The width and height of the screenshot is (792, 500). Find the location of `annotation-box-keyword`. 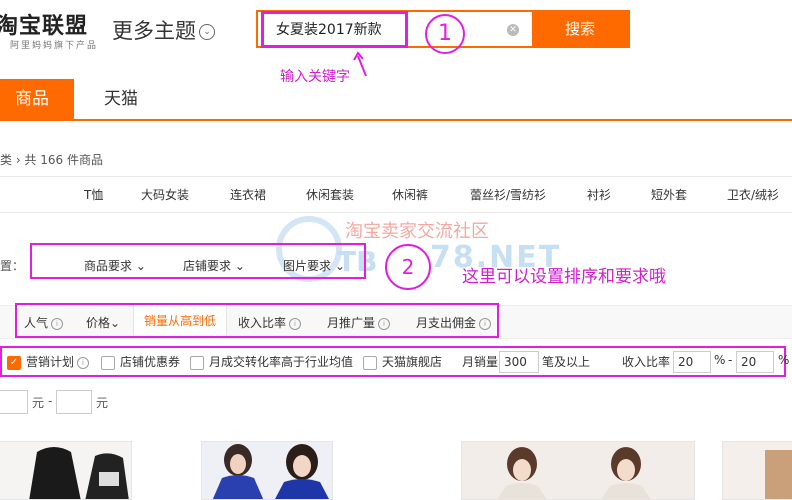

annotation-box-keyword is located at coordinates (334, 29).